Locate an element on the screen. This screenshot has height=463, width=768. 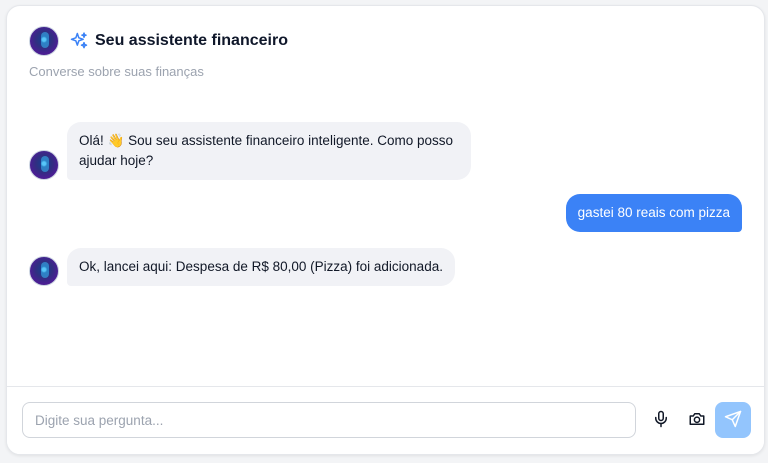
send-button is located at coordinates (733, 420).